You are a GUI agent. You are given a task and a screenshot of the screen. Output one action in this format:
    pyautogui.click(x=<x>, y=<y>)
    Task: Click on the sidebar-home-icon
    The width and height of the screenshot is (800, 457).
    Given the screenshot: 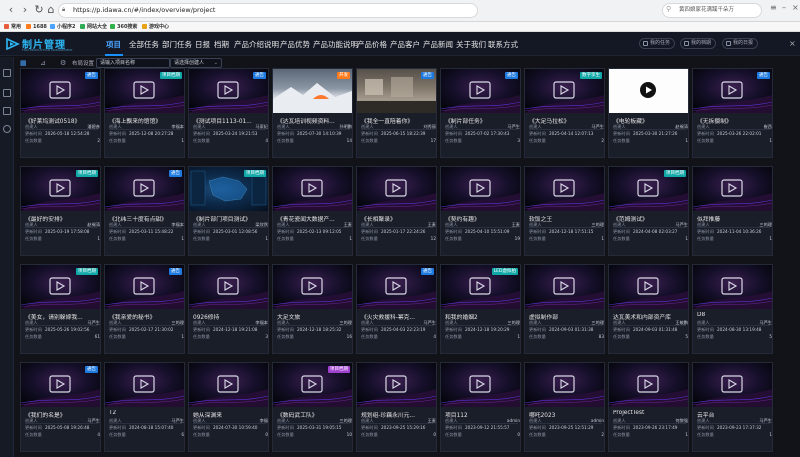 What is the action you would take?
    pyautogui.click(x=7, y=73)
    